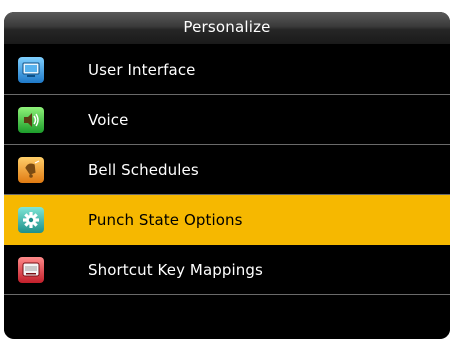  Describe the element at coordinates (108, 119) in the screenshot. I see `menu-item-label: Voice` at that location.